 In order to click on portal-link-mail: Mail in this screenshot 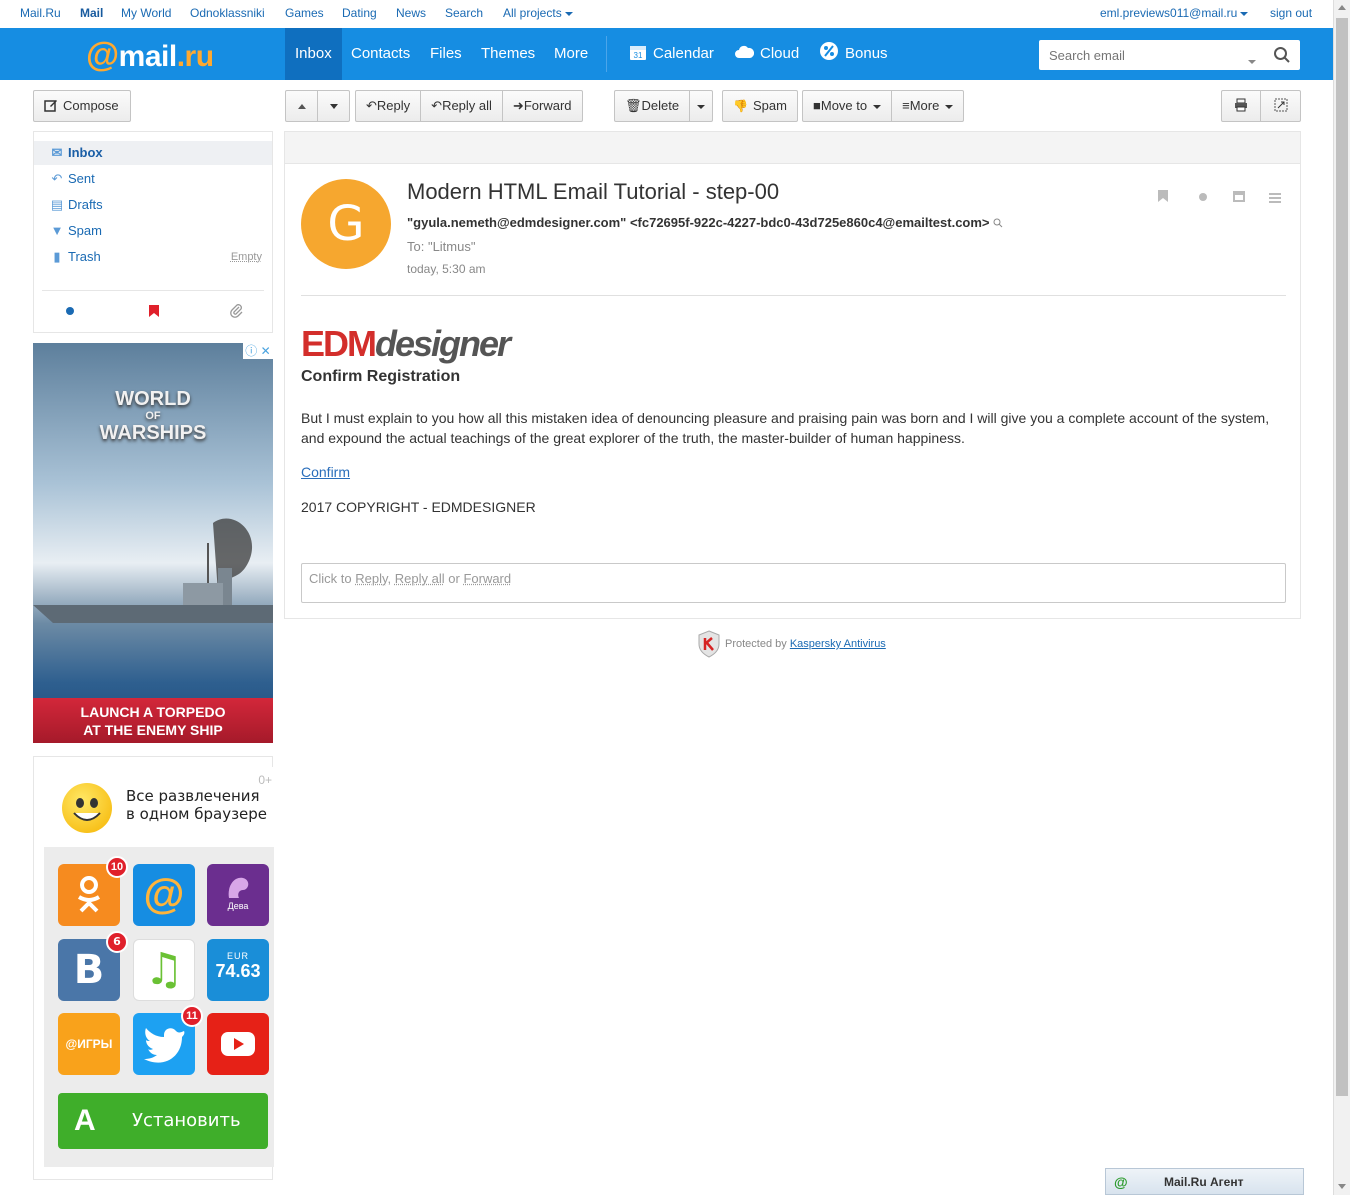, I will do `click(91, 13)`.